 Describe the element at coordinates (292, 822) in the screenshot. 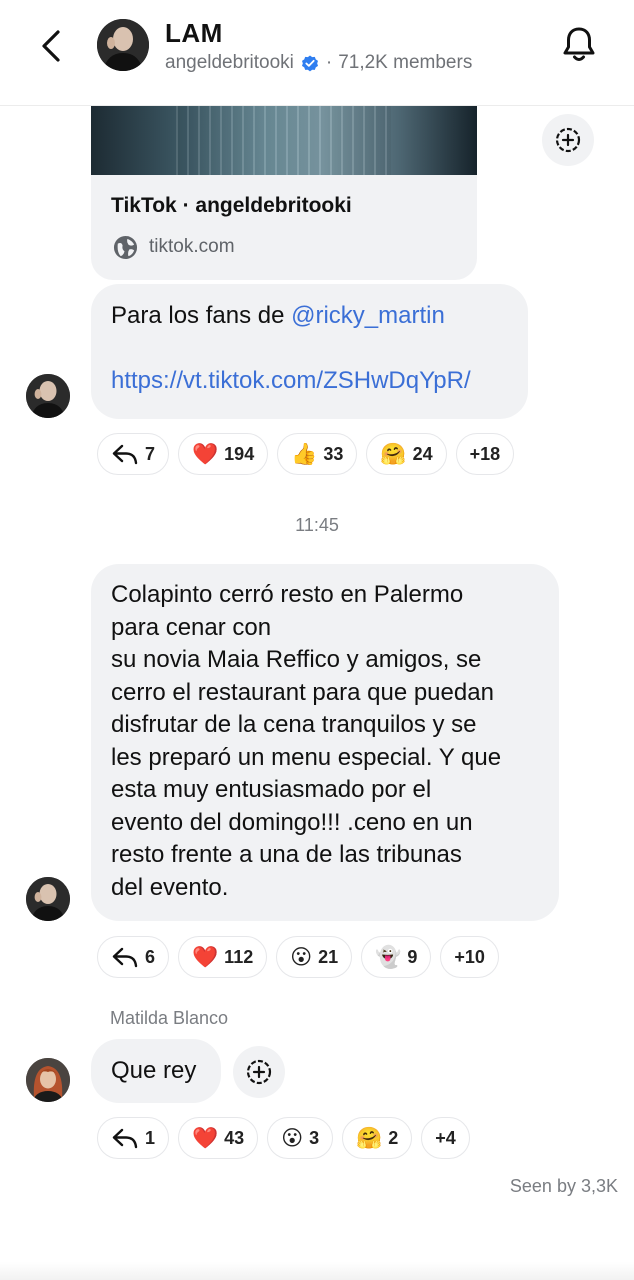

I see `message-line: evento del domingo!!! .ceno en un` at that location.